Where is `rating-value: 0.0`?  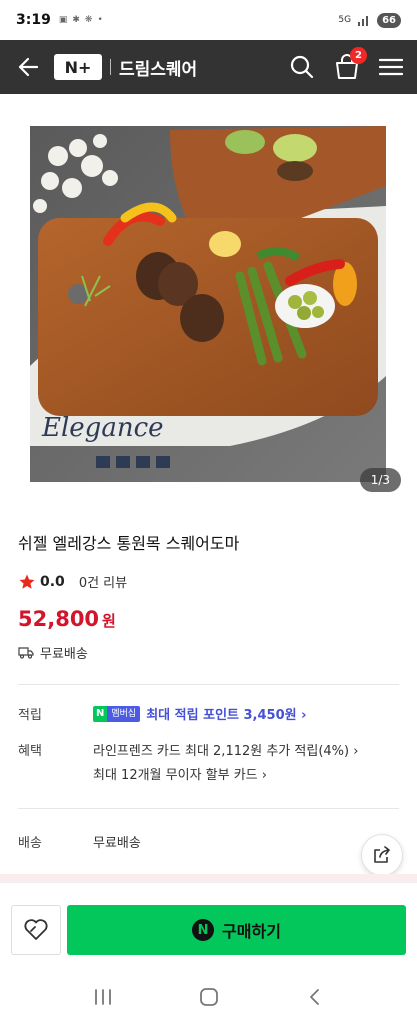 rating-value: 0.0 is located at coordinates (52, 581).